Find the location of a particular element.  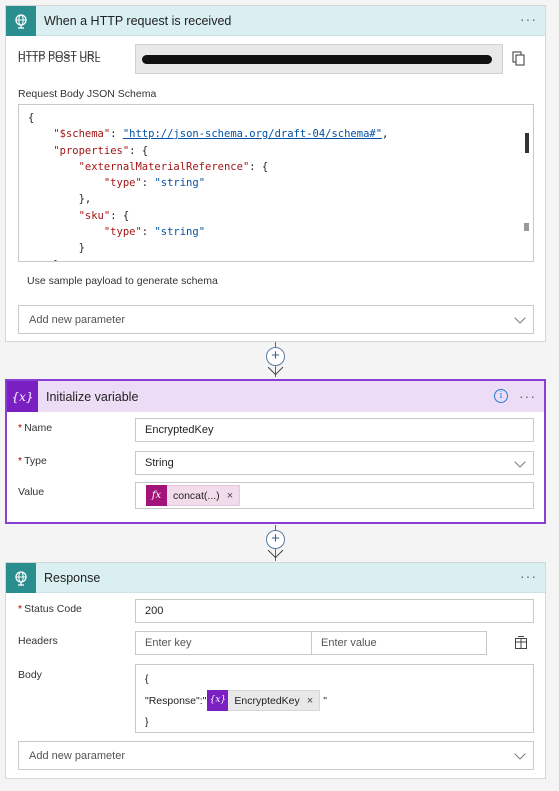

status-code-input: 200 is located at coordinates (334, 611).